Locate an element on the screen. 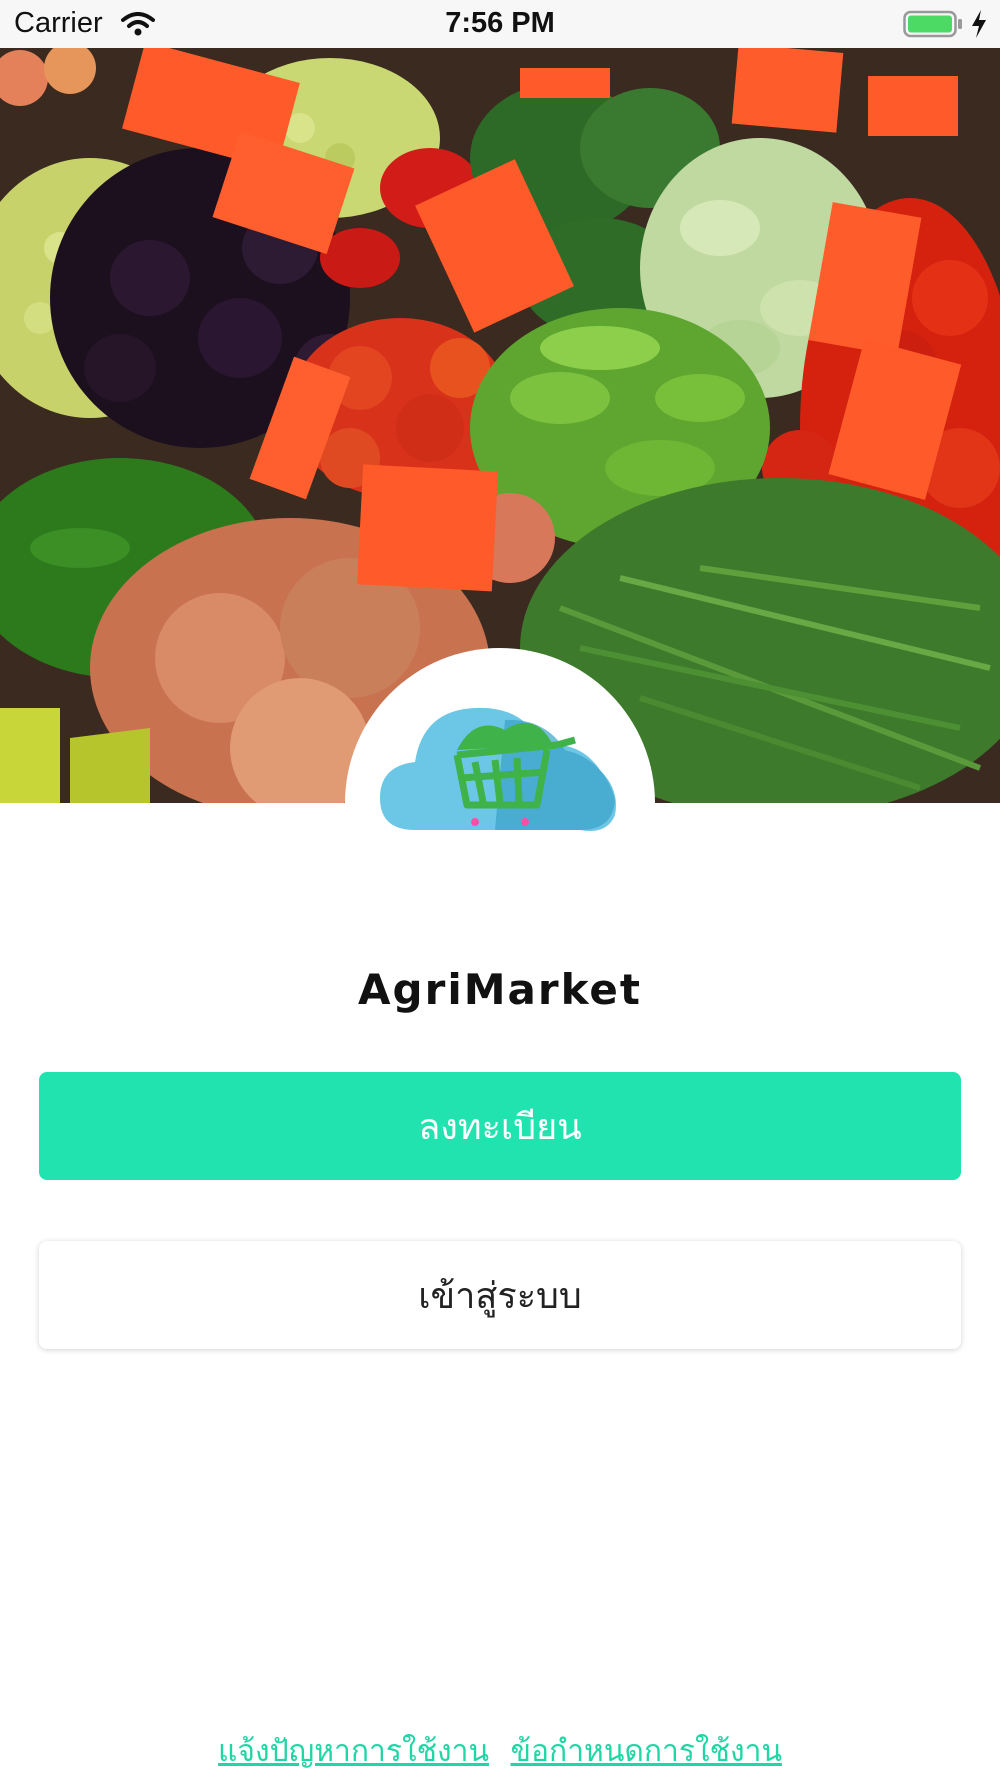 Image resolution: width=1000 pixels, height=1778 pixels. app-name: AgriMarket is located at coordinates (500, 989).